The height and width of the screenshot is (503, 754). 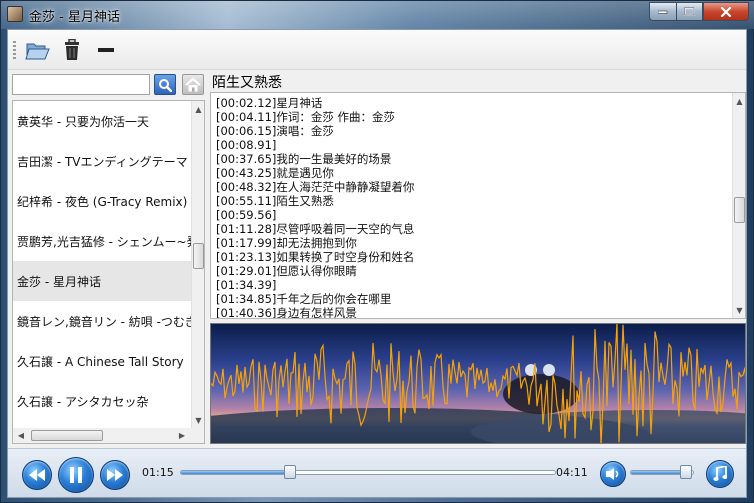 I want to click on mute-button, so click(x=613, y=474).